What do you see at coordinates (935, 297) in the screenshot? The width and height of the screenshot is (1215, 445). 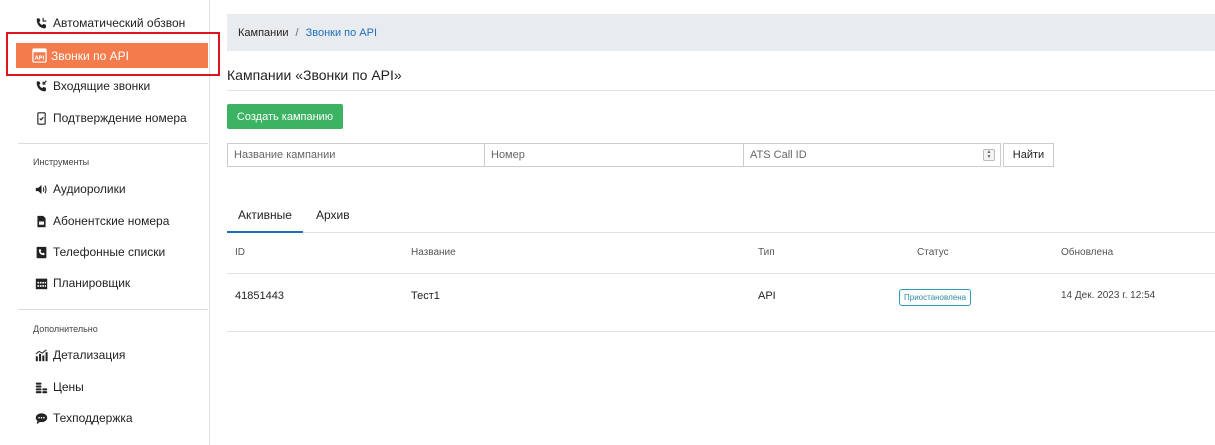 I see `status-badge: Приостановлена` at bounding box center [935, 297].